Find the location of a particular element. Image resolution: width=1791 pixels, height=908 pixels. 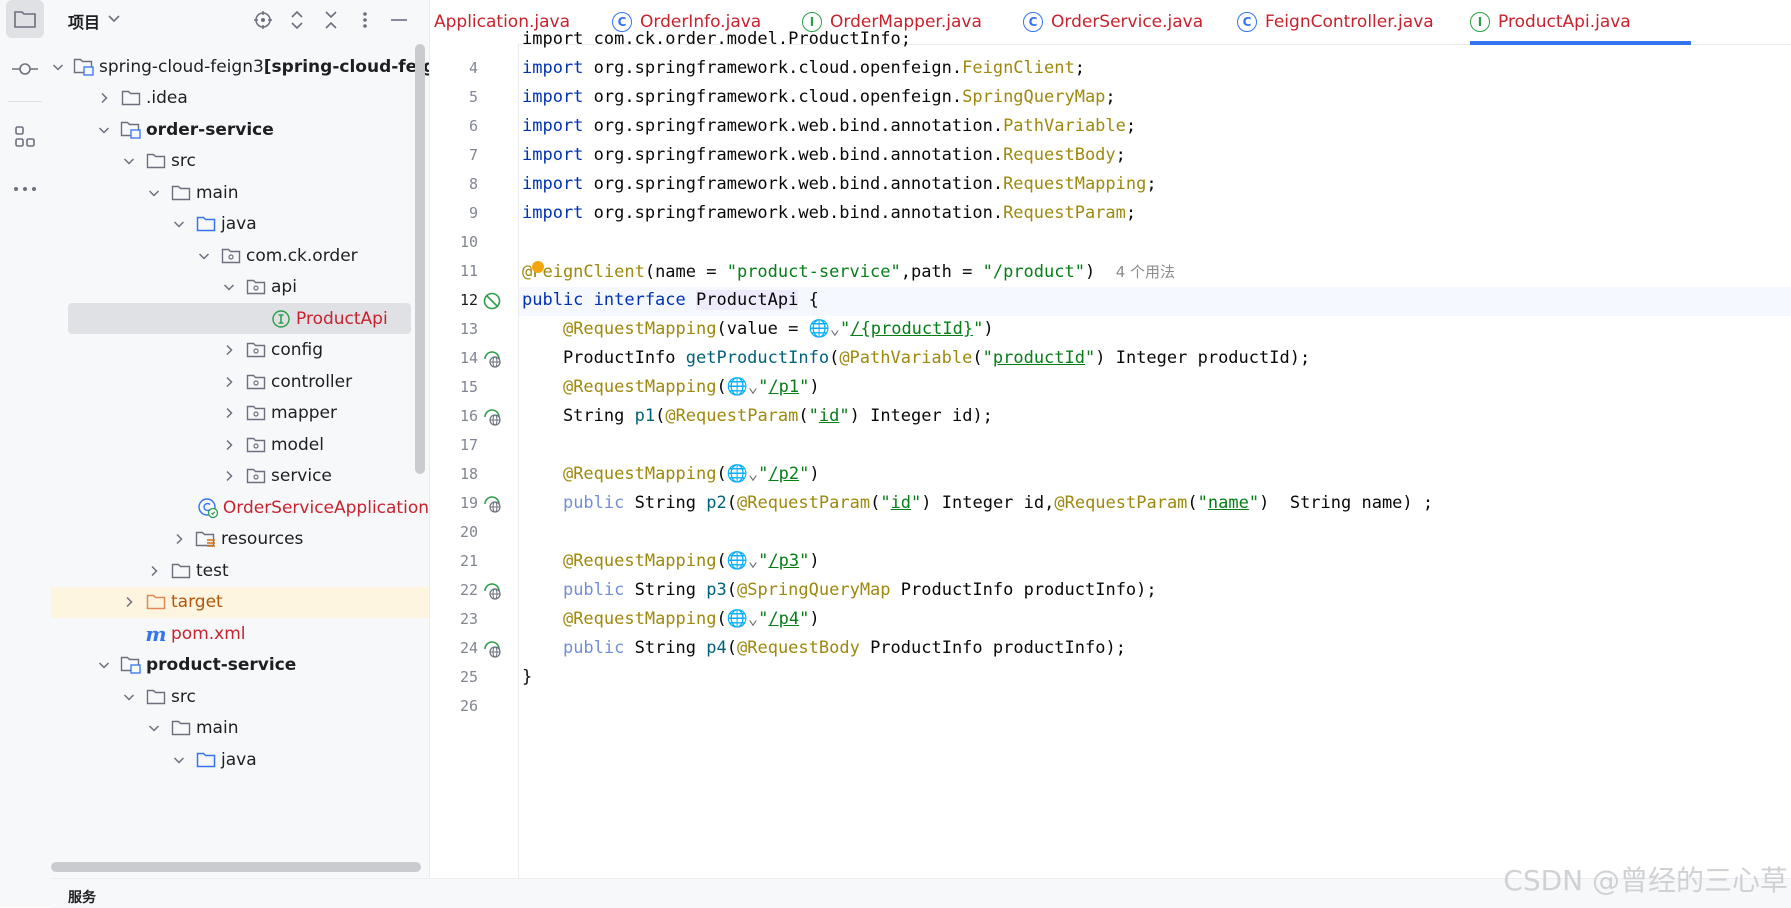

tree-item-api: api is located at coordinates (240, 287).